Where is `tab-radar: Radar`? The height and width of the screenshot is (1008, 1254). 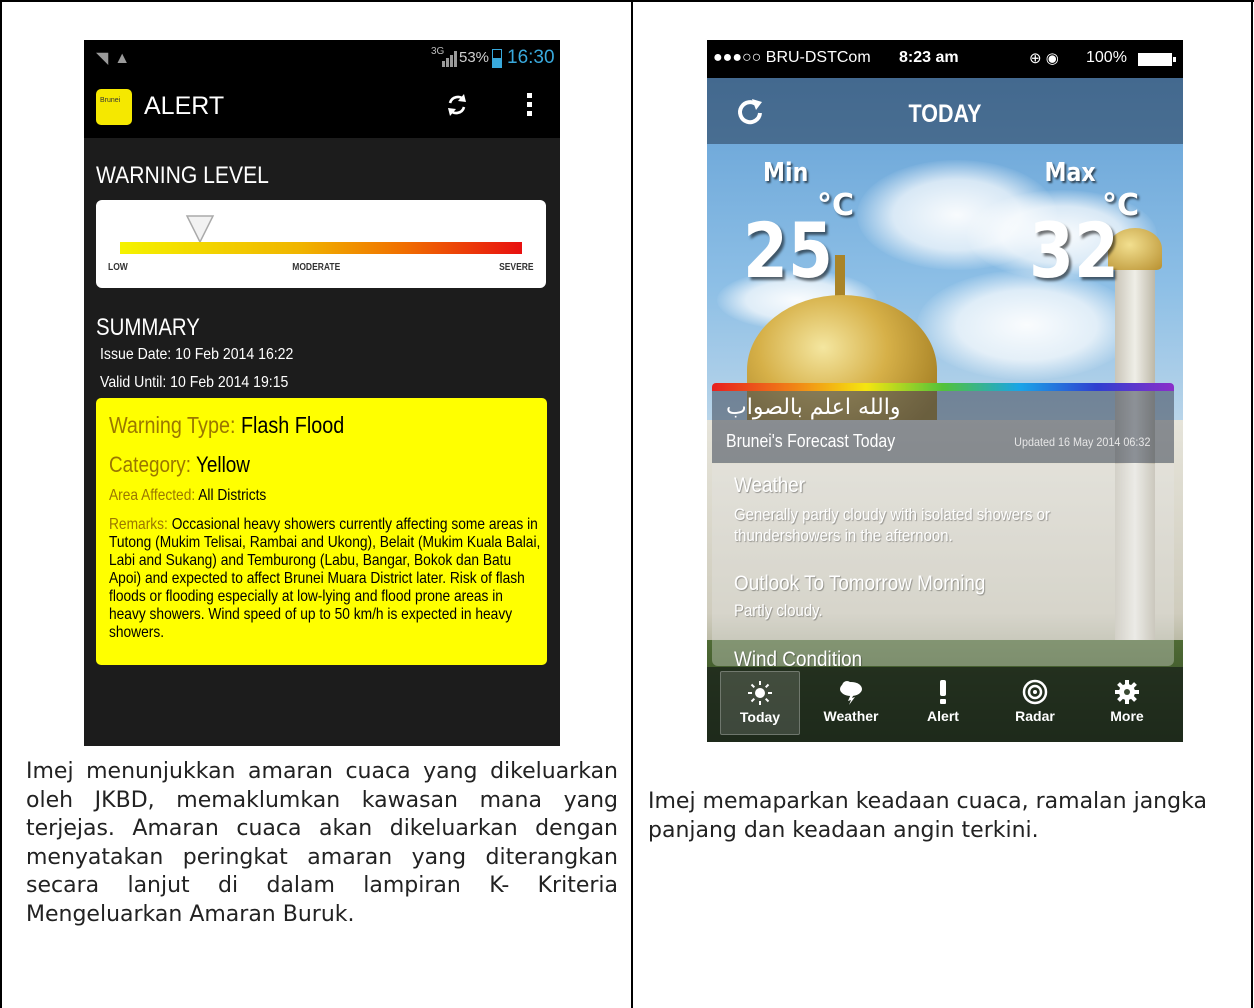 tab-radar: Radar is located at coordinates (1035, 703).